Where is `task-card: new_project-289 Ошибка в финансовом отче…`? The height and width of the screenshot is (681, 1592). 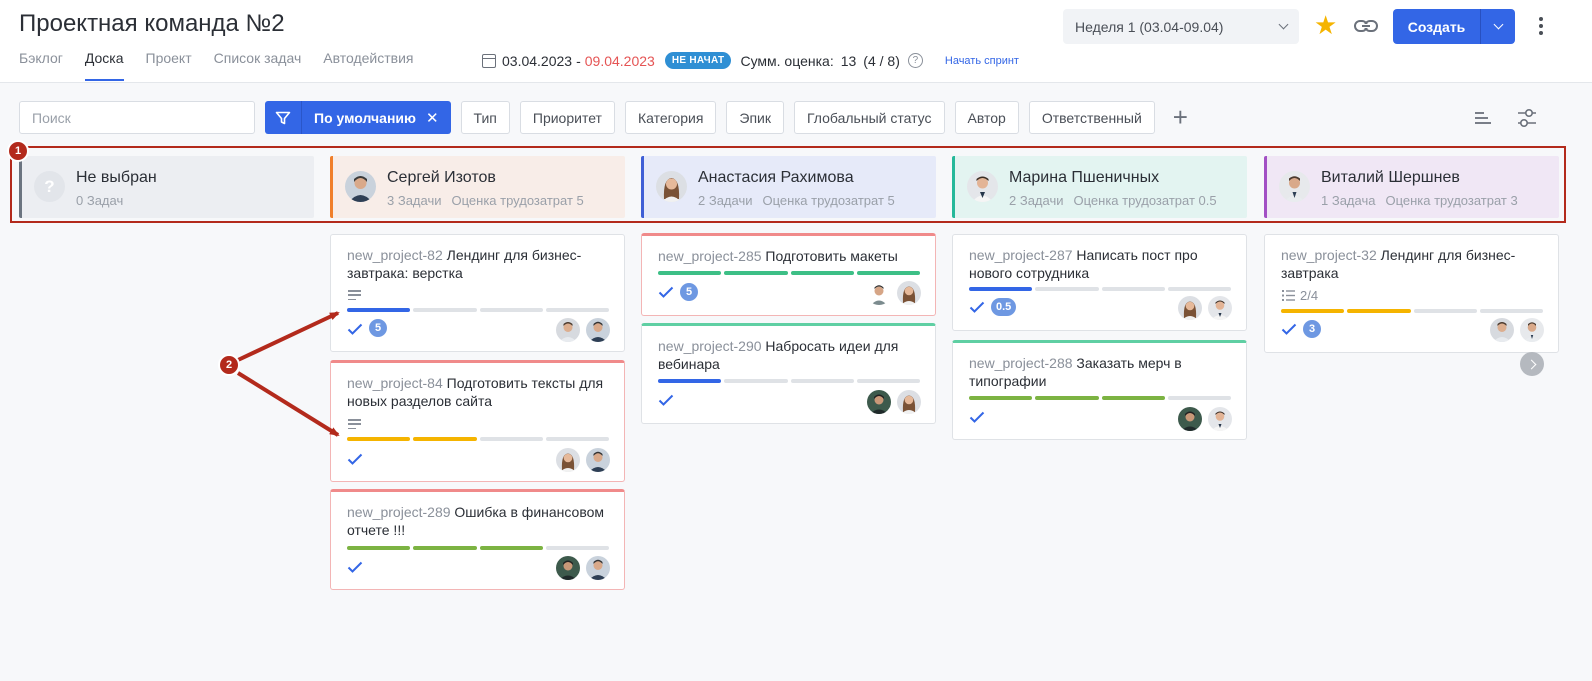
task-card: new_project-289 Ошибка в финансовом отче… is located at coordinates (477, 539).